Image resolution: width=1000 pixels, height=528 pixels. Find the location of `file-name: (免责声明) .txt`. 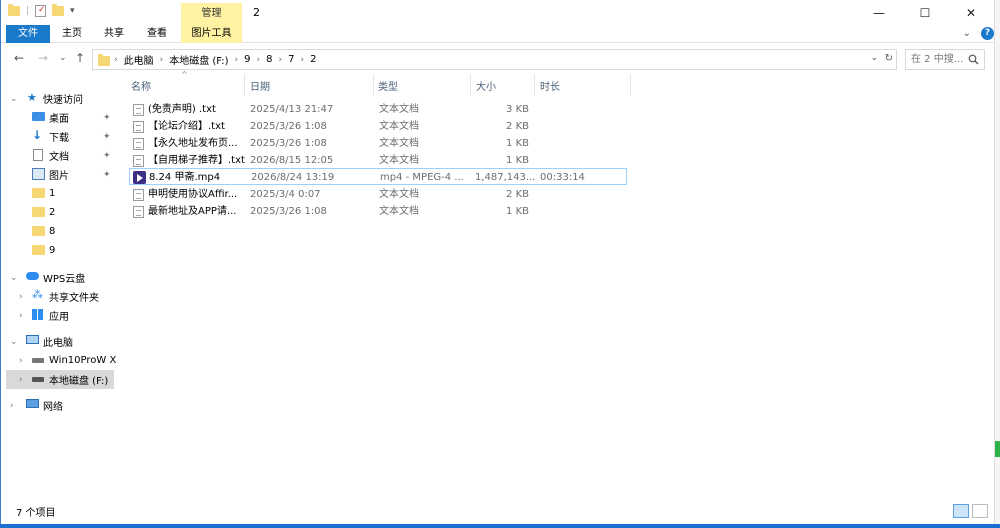

file-name: (免责声明) .txt is located at coordinates (182, 109).